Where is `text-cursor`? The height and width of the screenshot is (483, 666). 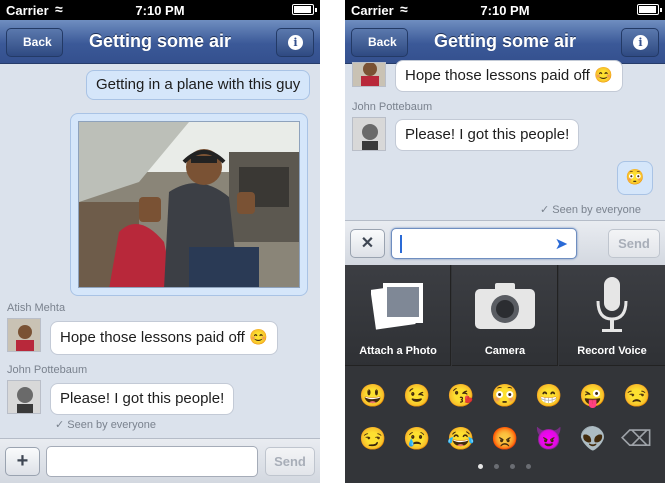 text-cursor is located at coordinates (401, 244).